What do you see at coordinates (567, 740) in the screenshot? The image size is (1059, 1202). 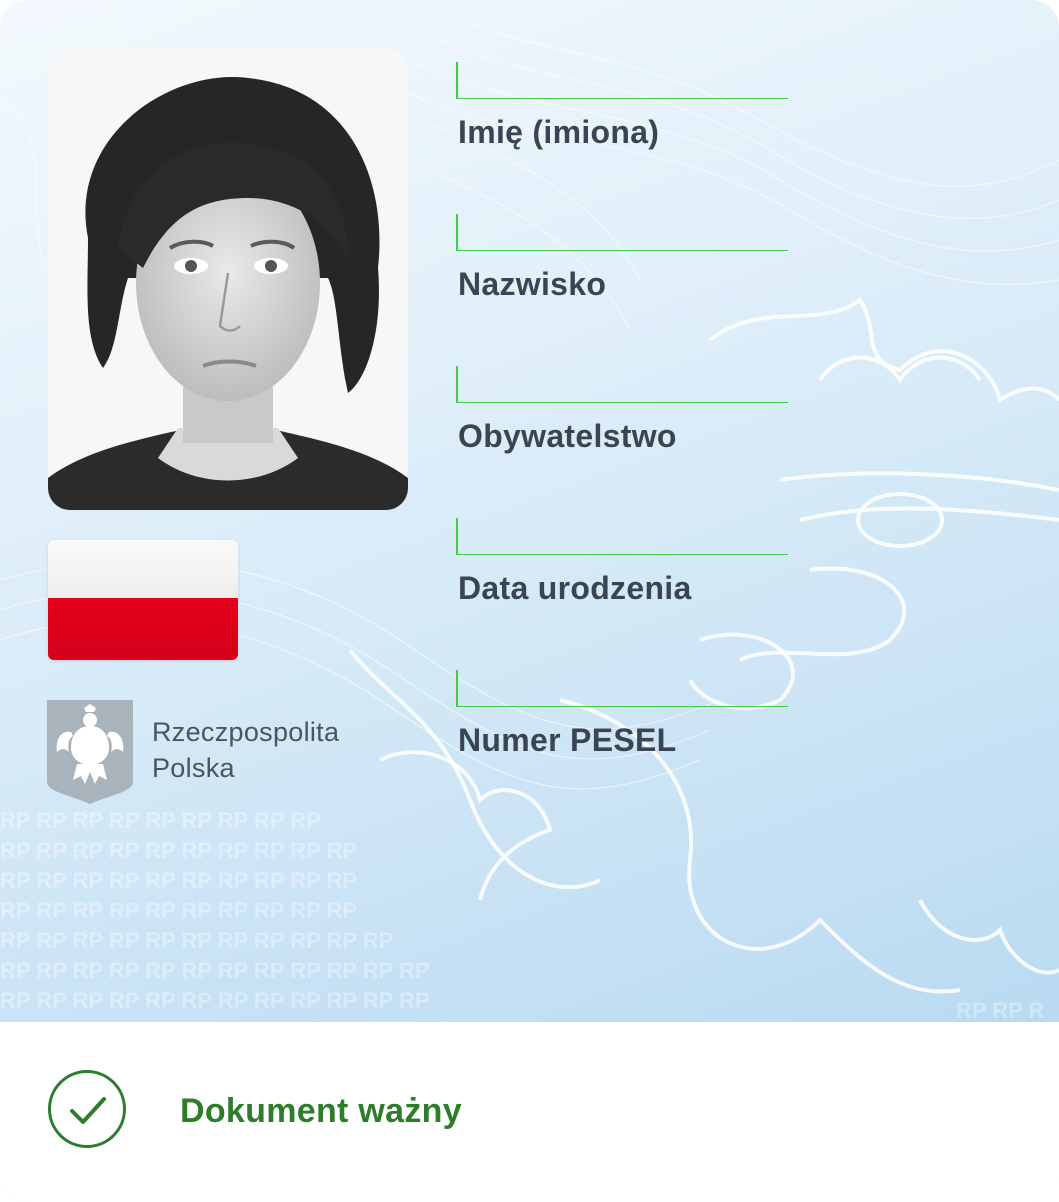 I see `field-label: Numer PESEL` at bounding box center [567, 740].